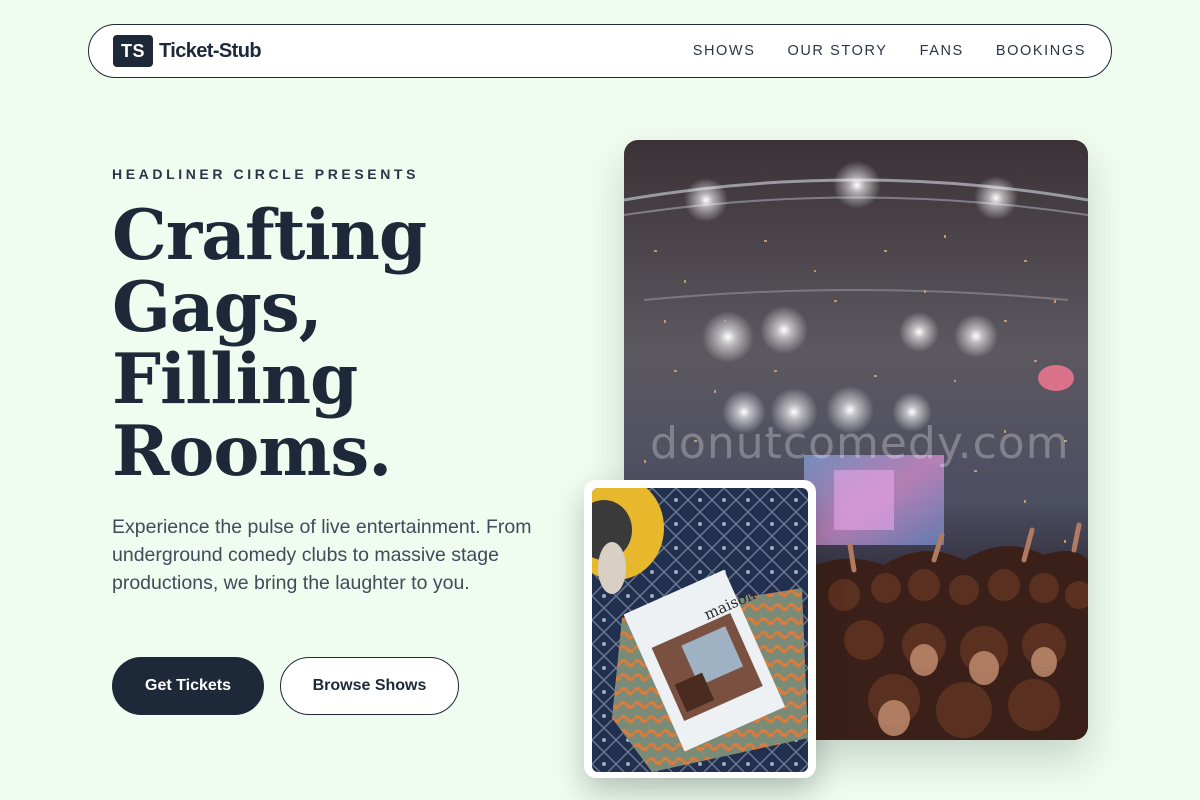  I want to click on nav-link-shows: SHOWS, so click(724, 51).